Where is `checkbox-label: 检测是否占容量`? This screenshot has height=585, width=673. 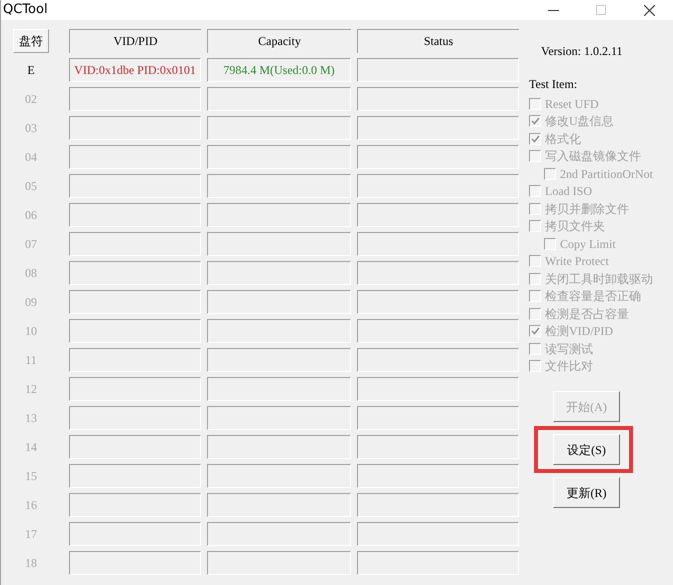 checkbox-label: 检测是否占容量 is located at coordinates (587, 314).